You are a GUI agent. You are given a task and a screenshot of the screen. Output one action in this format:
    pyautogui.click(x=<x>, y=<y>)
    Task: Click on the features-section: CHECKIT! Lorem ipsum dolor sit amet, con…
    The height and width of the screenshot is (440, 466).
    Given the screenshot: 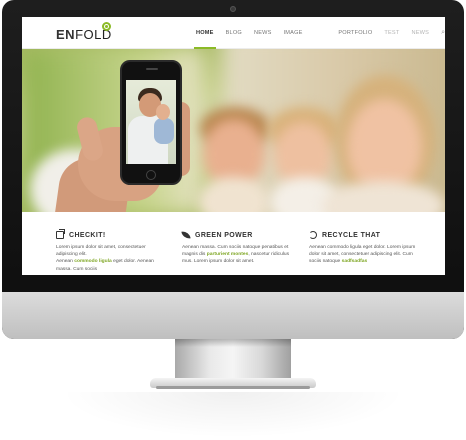 What is the action you would take?
    pyautogui.click(x=233, y=243)
    